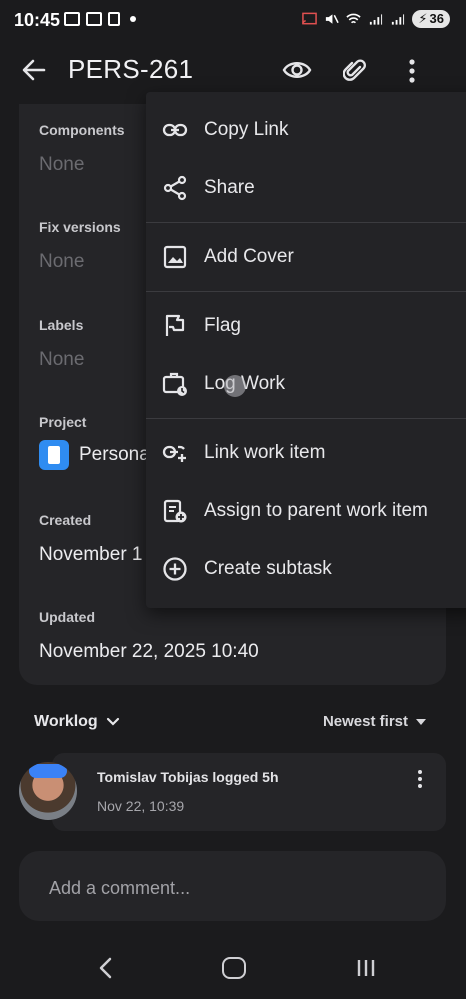 The width and height of the screenshot is (466, 999). What do you see at coordinates (423, 18) in the screenshot?
I see `battery-bolt-icon: ⚡` at bounding box center [423, 18].